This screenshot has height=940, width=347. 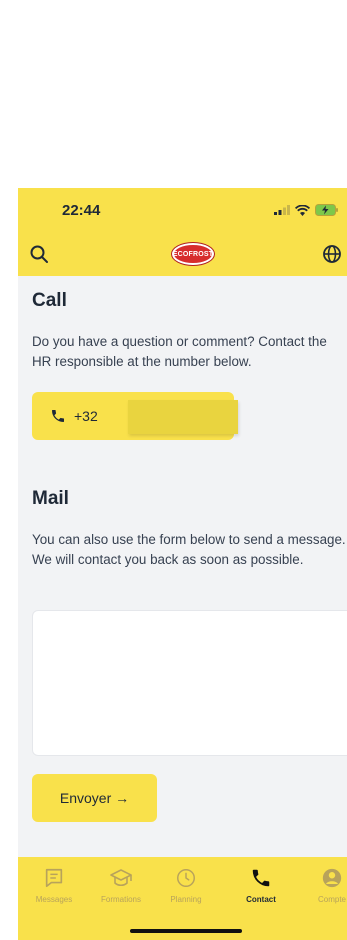 I want to click on search-button, so click(x=39, y=254).